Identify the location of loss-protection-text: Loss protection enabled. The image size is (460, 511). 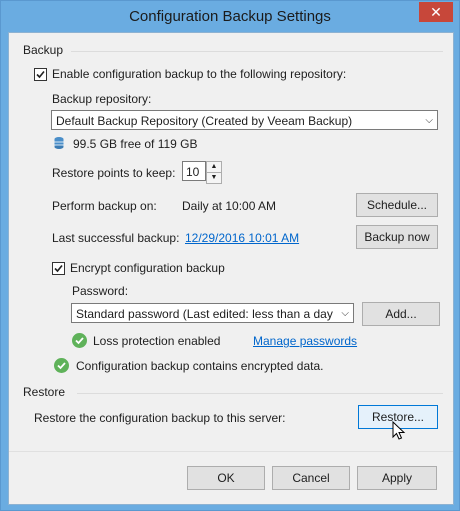
(157, 341).